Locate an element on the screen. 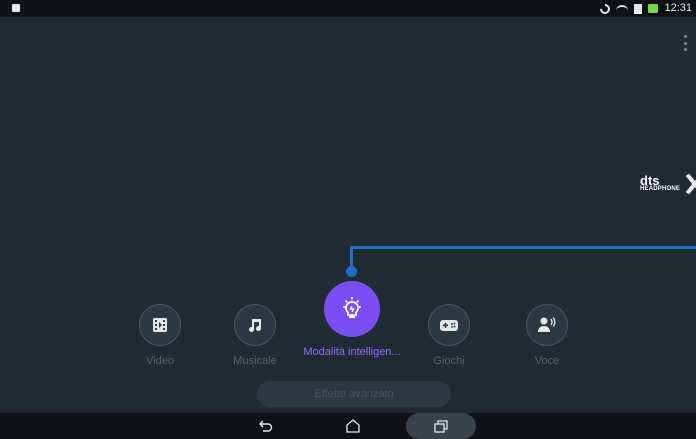  home-button is located at coordinates (353, 426).